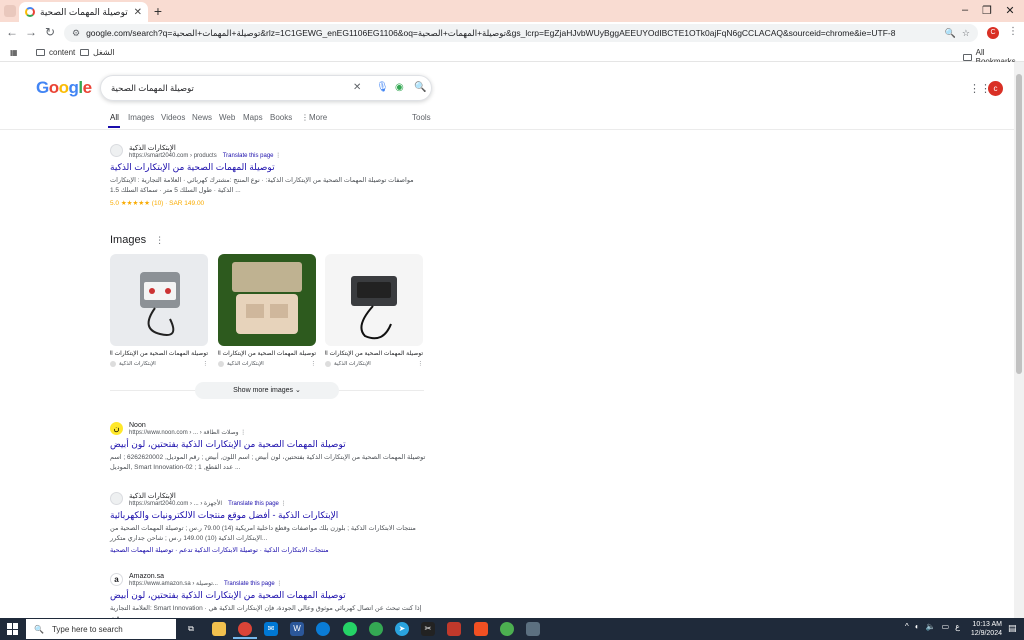 Image resolution: width=1024 pixels, height=640 pixels. I want to click on windows-start-icon, so click(13, 629).